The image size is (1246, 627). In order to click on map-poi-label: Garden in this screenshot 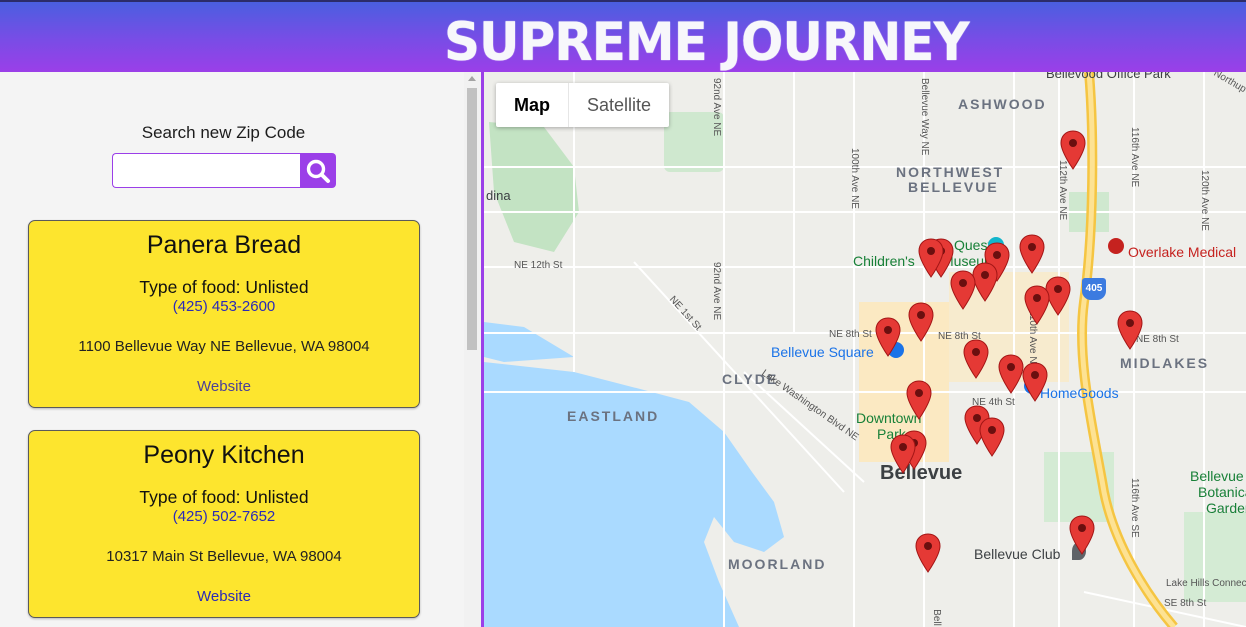, I will do `click(1226, 508)`.